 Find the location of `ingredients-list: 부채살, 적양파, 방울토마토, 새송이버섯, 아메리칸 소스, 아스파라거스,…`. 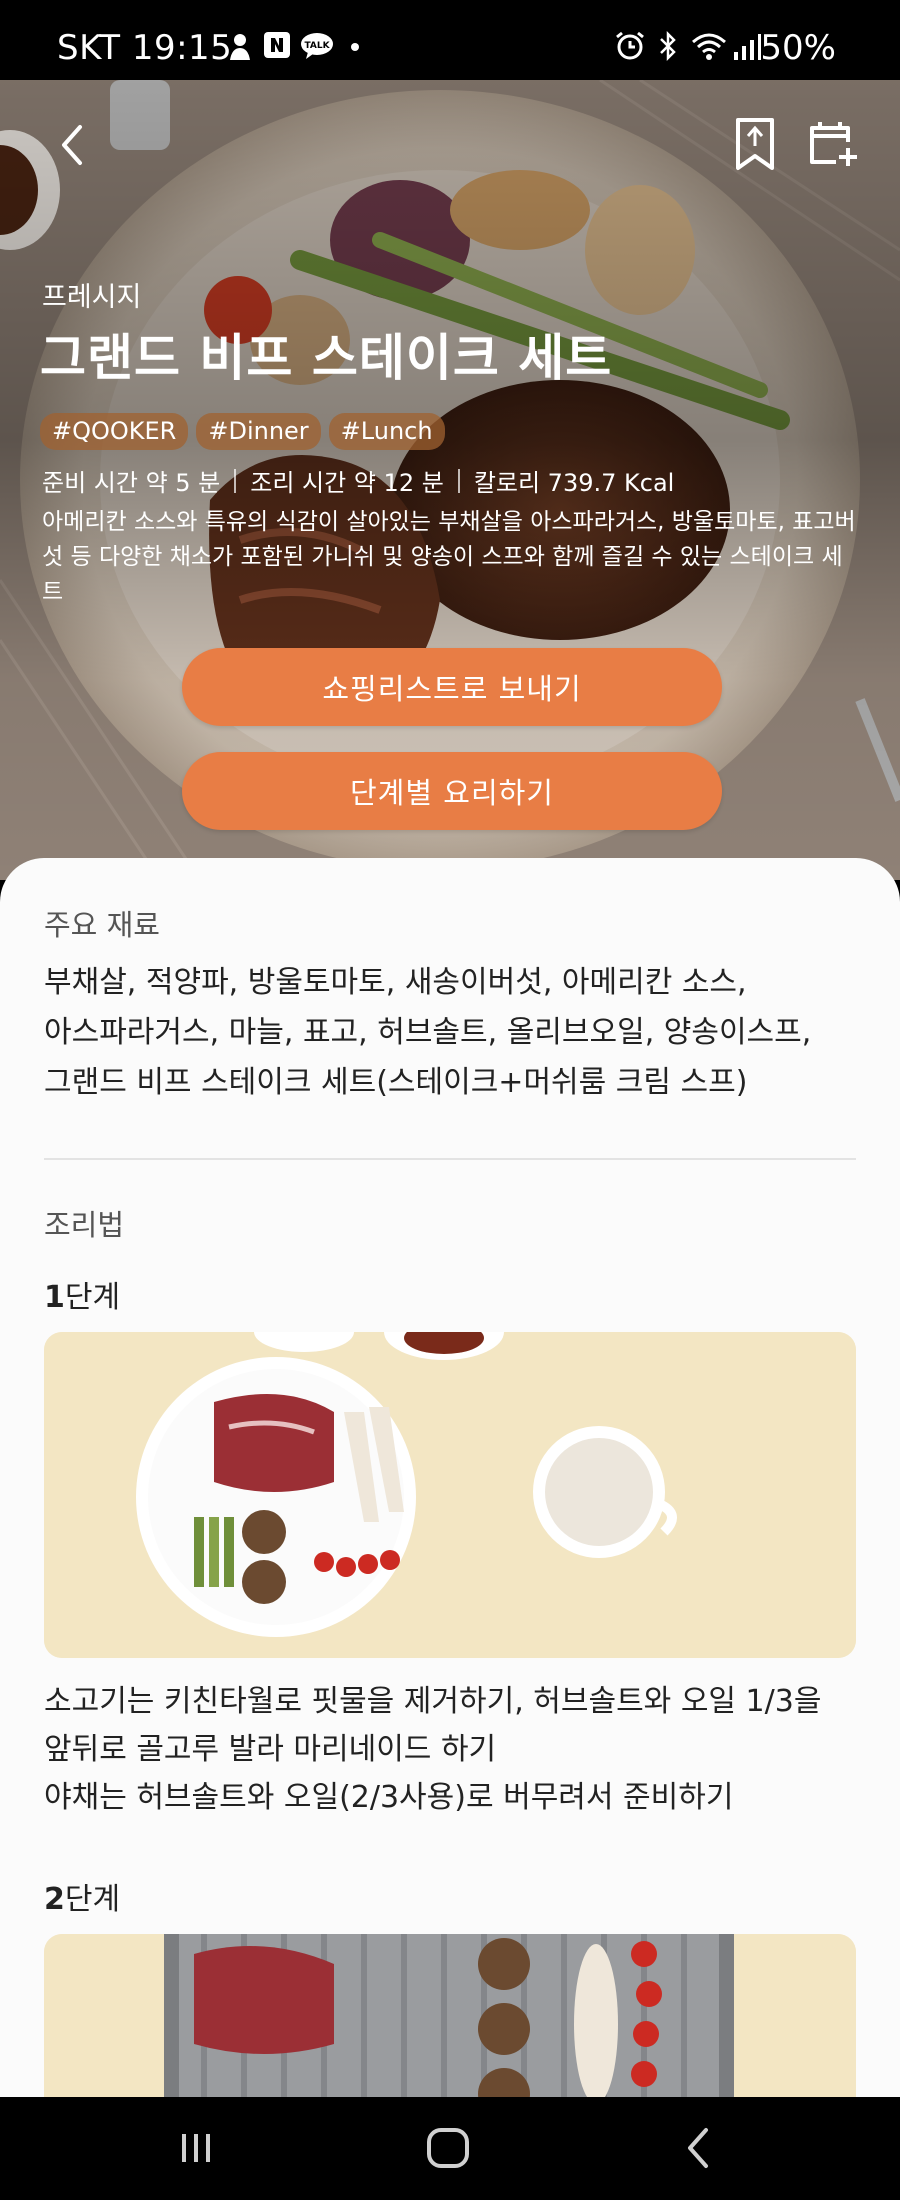

ingredients-list: 부채살, 적양파, 방울토마토, 새송이버섯, 아메리칸 소스, 아스파라거스,… is located at coordinates (454, 1033).